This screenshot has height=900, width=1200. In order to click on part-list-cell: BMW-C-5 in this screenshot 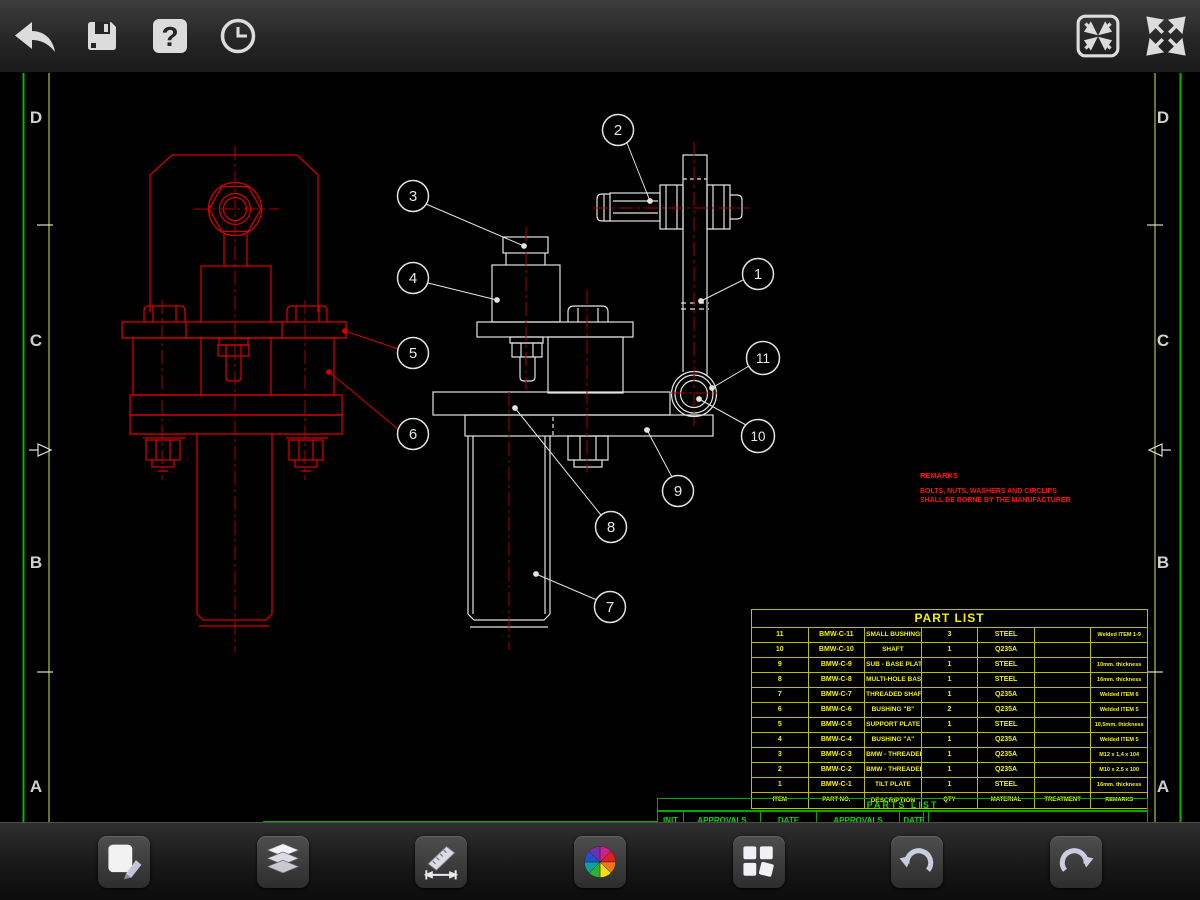, I will do `click(836, 725)`.